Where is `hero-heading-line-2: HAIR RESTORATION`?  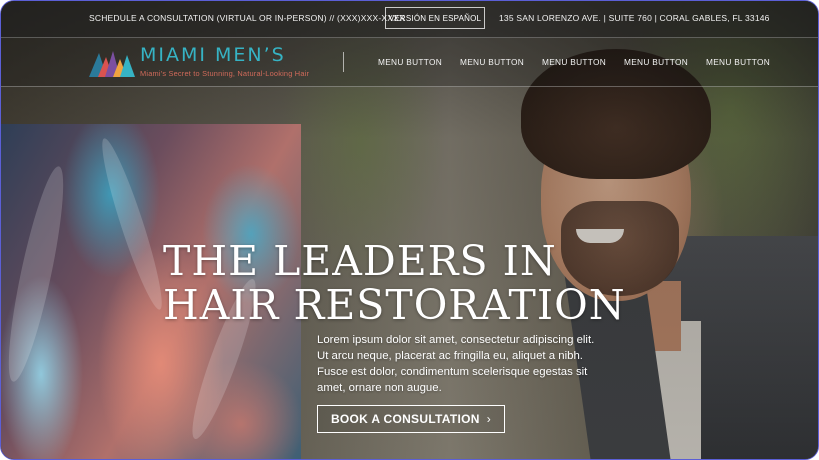 hero-heading-line-2: HAIR RESTORATION is located at coordinates (394, 305).